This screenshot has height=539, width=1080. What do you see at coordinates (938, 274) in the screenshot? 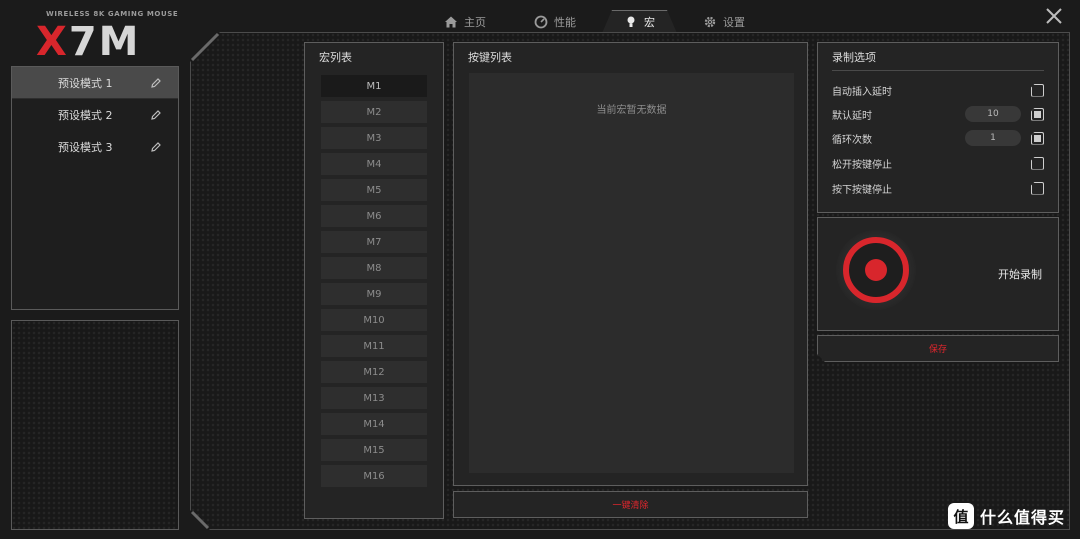
I see `record-panel: 开始录制` at bounding box center [938, 274].